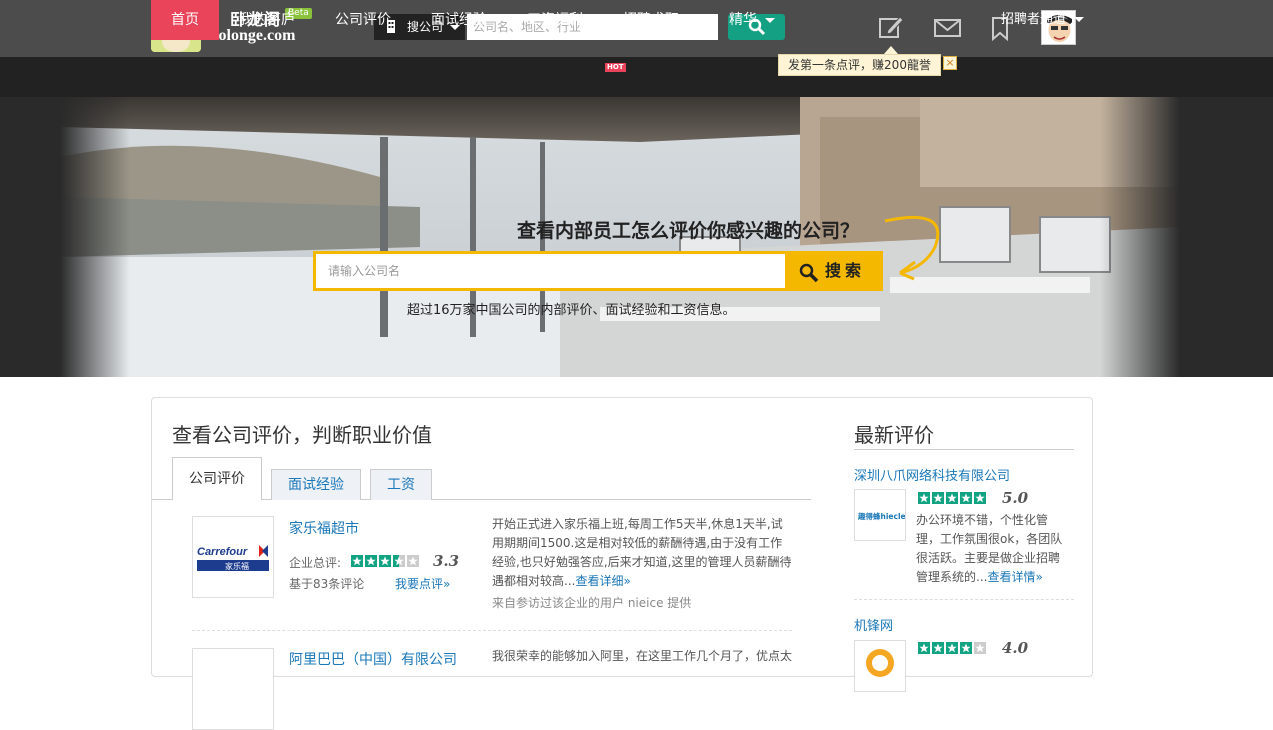  What do you see at coordinates (233, 689) in the screenshot?
I see `alibaba-logo` at bounding box center [233, 689].